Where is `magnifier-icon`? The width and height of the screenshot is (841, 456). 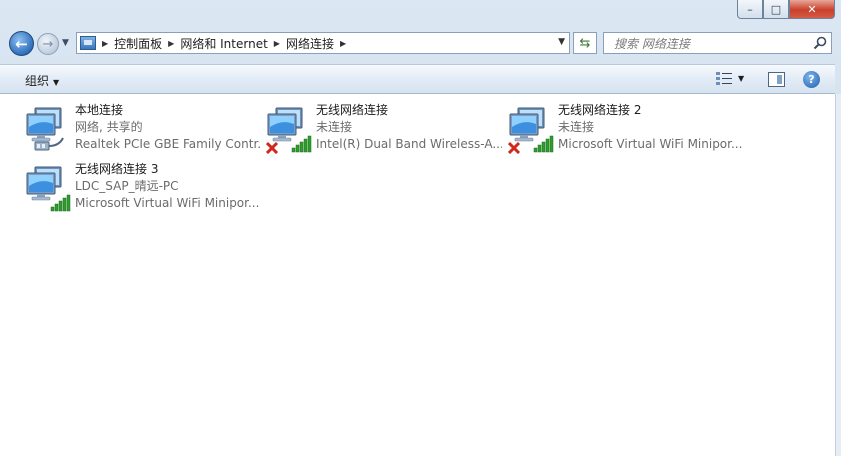
magnifier-icon is located at coordinates (820, 43).